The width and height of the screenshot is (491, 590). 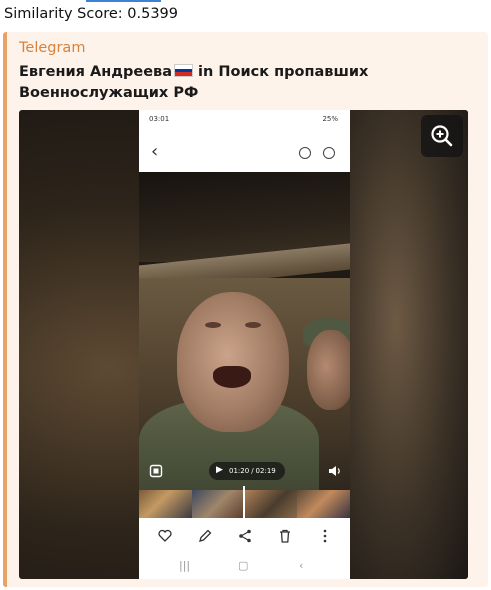 I want to click on heart-icon, so click(x=165, y=536).